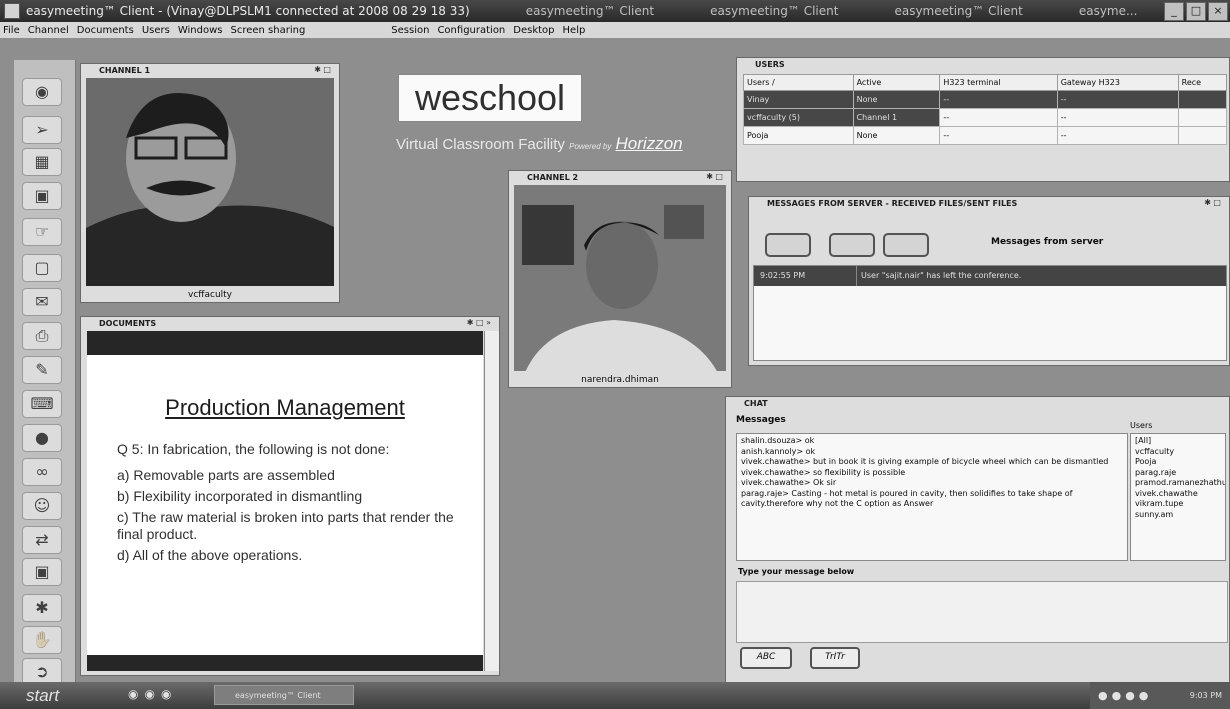  Describe the element at coordinates (896, 117) in the screenshot. I see `user-active: Channel 1` at that location.